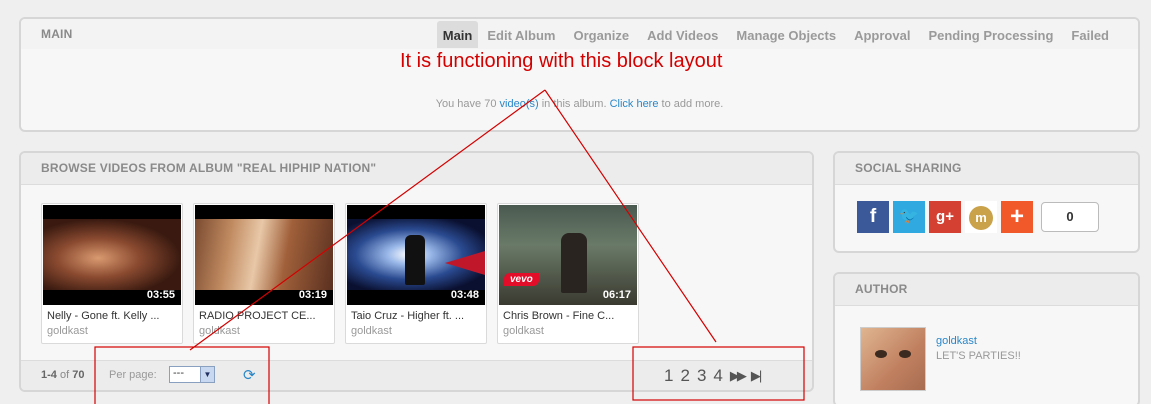 Image resolution: width=1151 pixels, height=404 pixels. I want to click on google-plus-icon: g+, so click(945, 217).